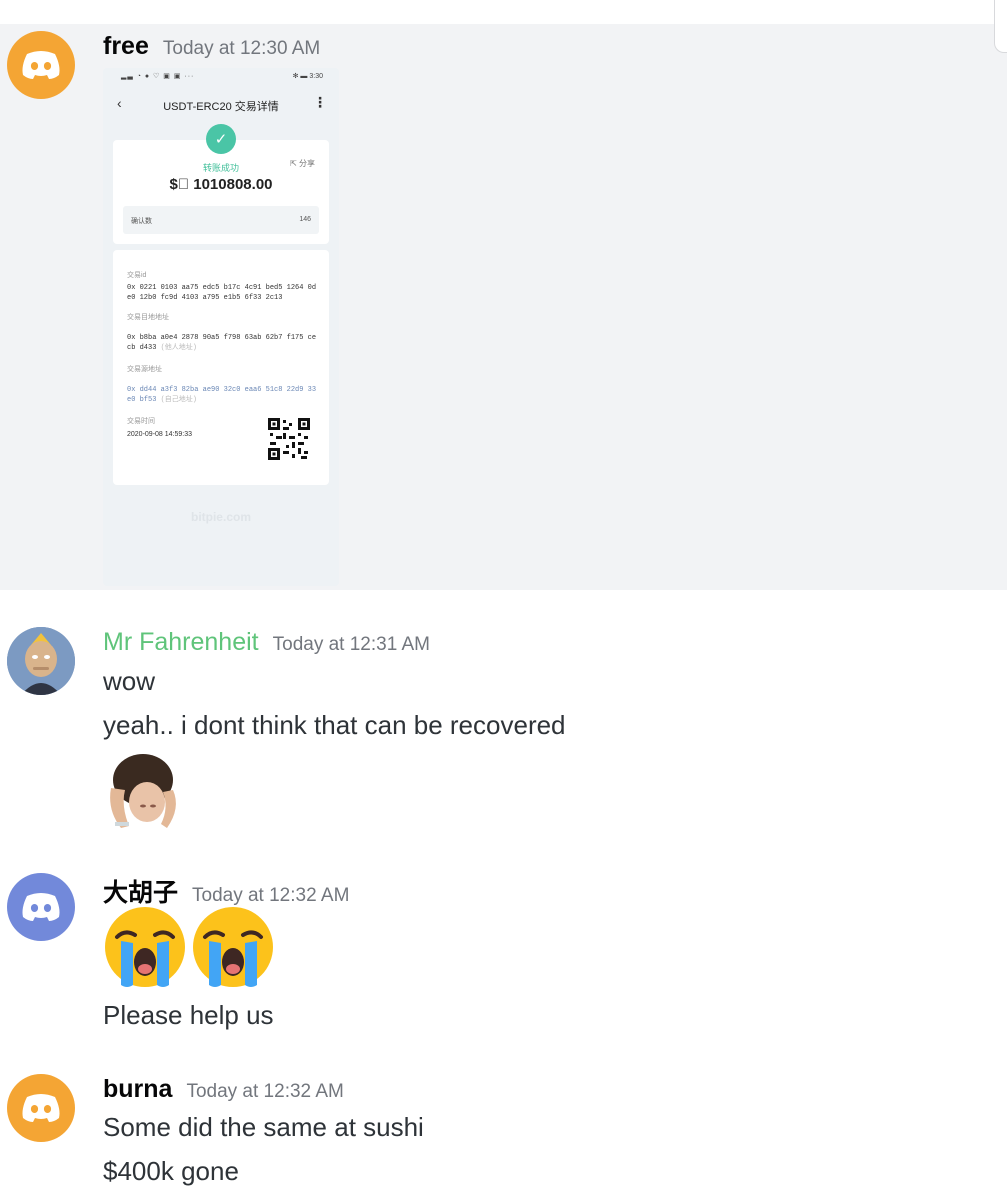 Image resolution: width=1007 pixels, height=1199 pixels. Describe the element at coordinates (221, 139) in the screenshot. I see `check-icon: ✓` at that location.